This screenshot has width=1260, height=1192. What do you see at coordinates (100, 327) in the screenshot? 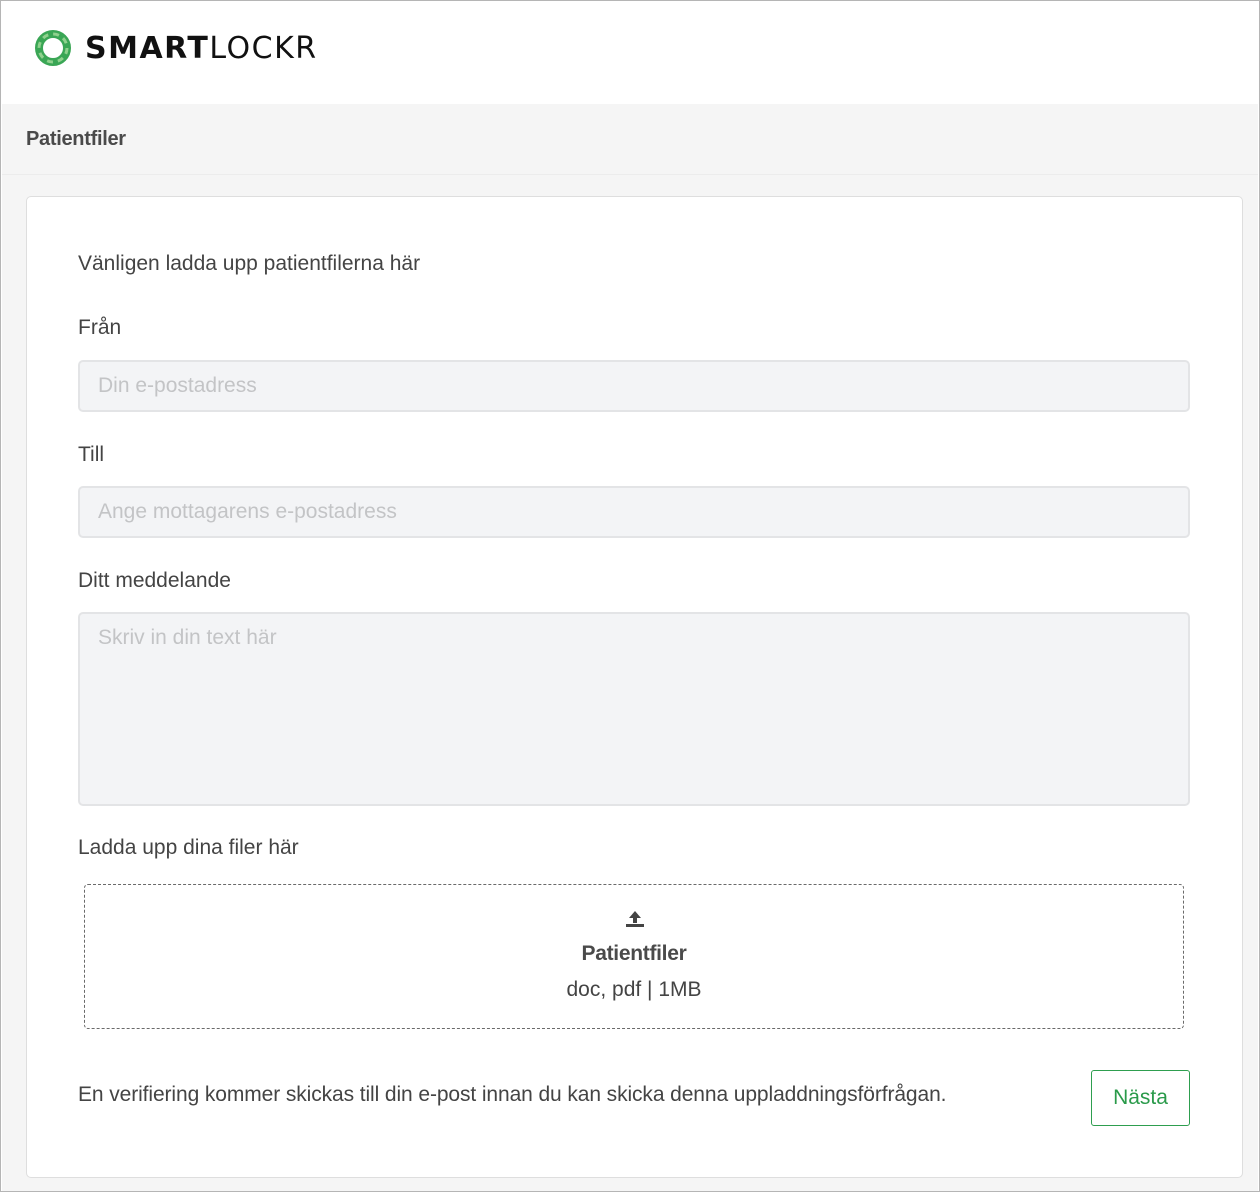
I see `from-label: Från` at bounding box center [100, 327].